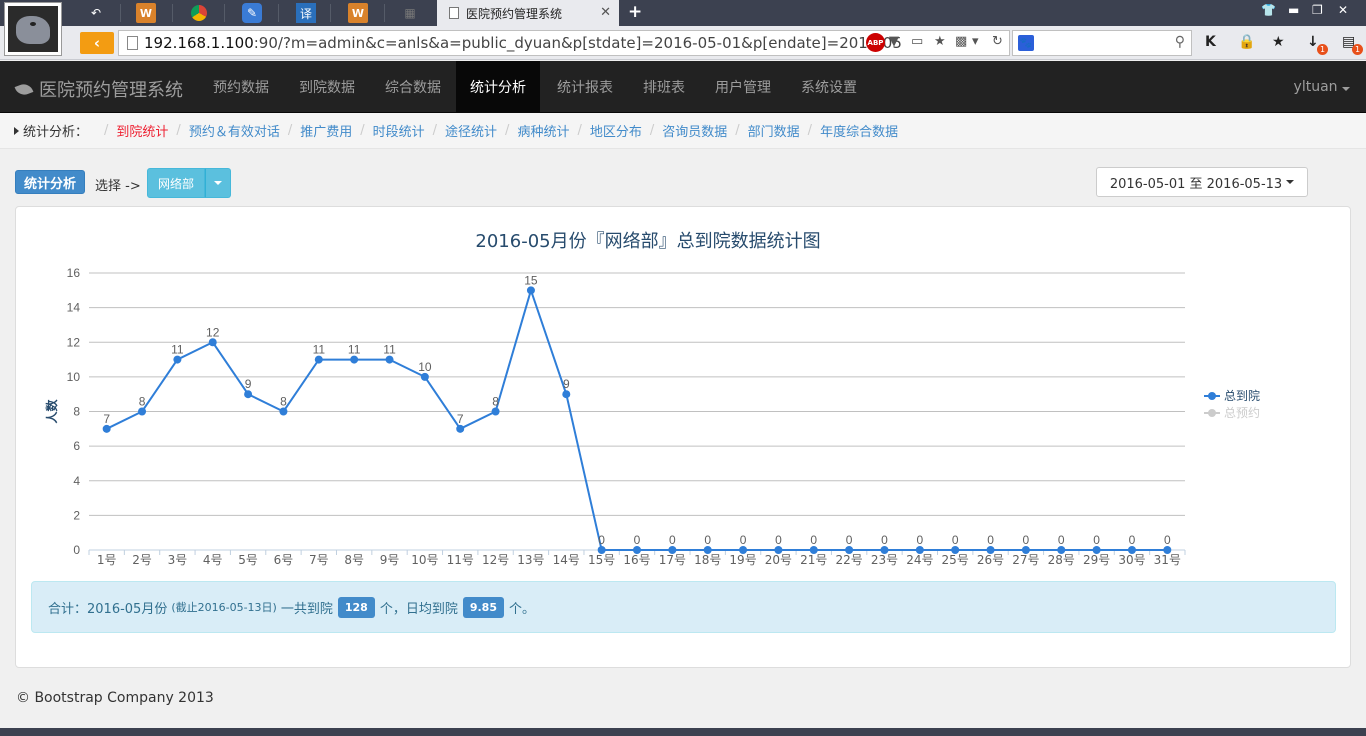  Describe the element at coordinates (1025, 560) in the screenshot. I see `x-tick-label: 27号` at that location.